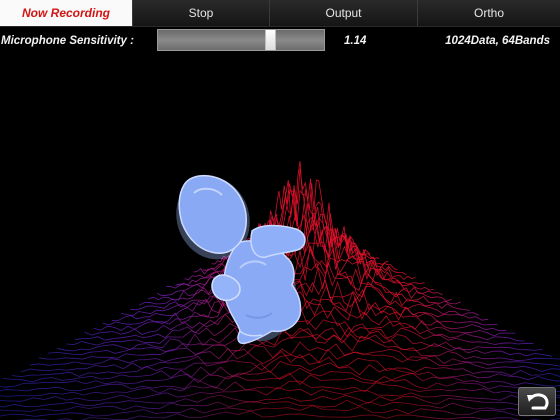 This screenshot has height=420, width=560. I want to click on reset-view-button, so click(537, 401).